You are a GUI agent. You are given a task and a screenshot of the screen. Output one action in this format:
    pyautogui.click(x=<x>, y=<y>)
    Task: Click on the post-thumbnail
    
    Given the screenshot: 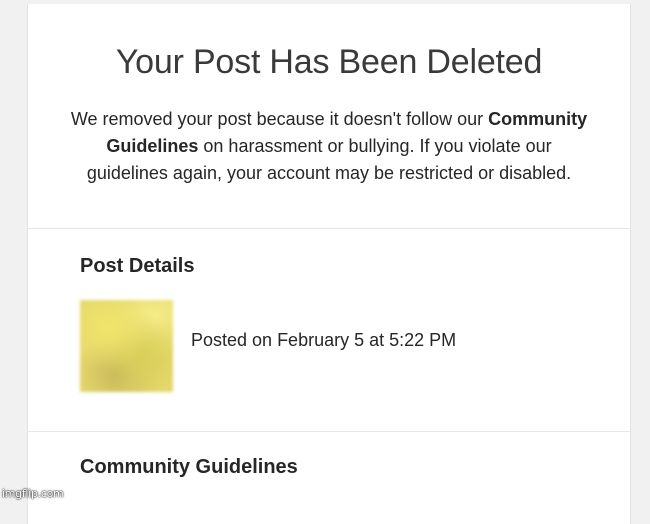 What is the action you would take?
    pyautogui.click(x=126, y=346)
    